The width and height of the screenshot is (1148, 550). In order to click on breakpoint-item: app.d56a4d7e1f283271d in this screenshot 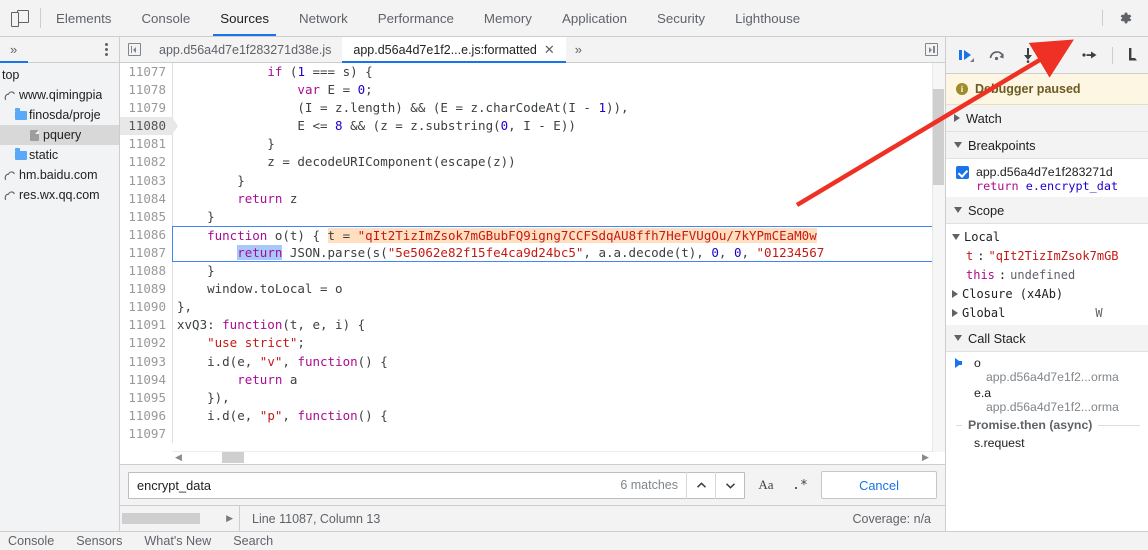, I will do `click(1047, 171)`.